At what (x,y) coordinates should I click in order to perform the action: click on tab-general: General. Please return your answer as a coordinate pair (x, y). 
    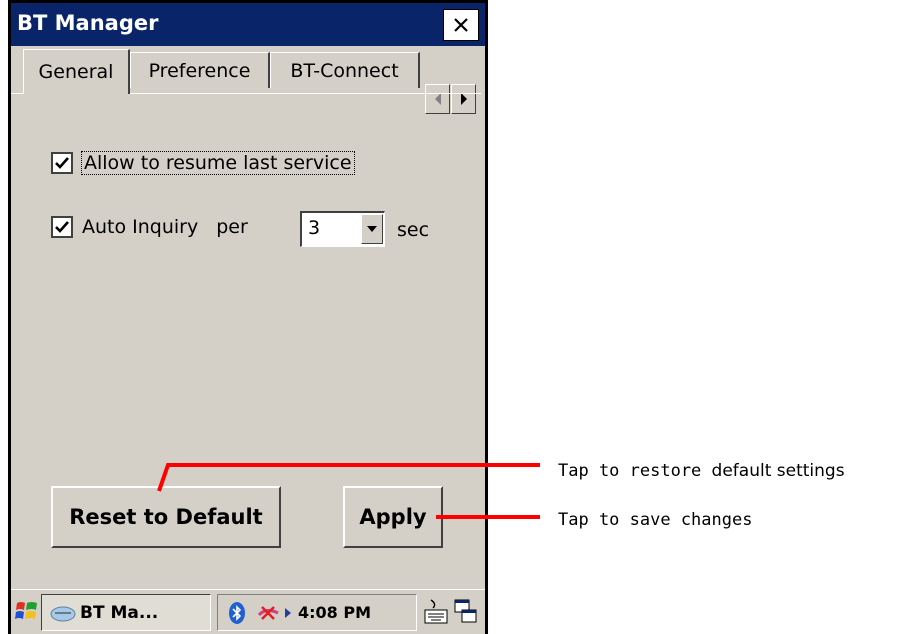
    Looking at the image, I should click on (76, 71).